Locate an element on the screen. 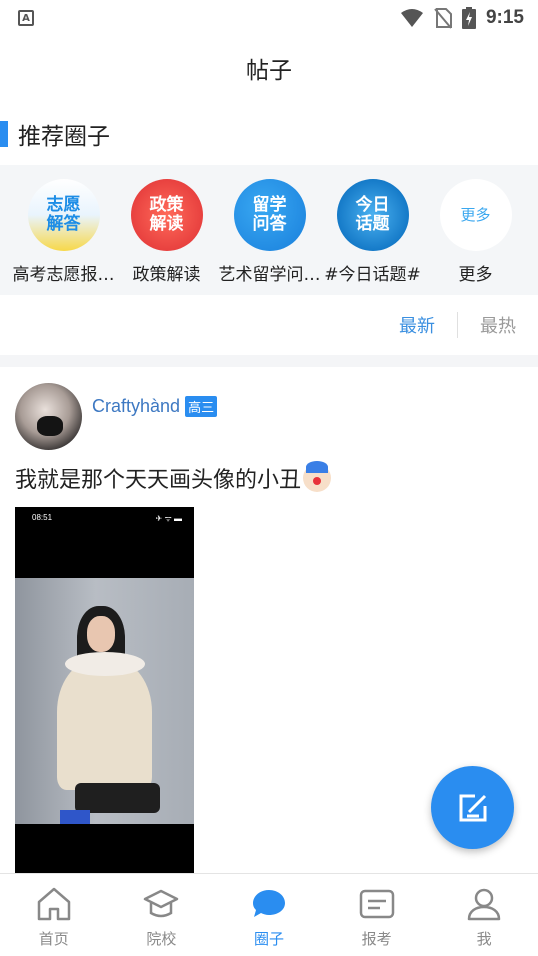 The height and width of the screenshot is (956, 538). circle-item-policy: 政策 解读 政策解读 is located at coordinates (166, 230).